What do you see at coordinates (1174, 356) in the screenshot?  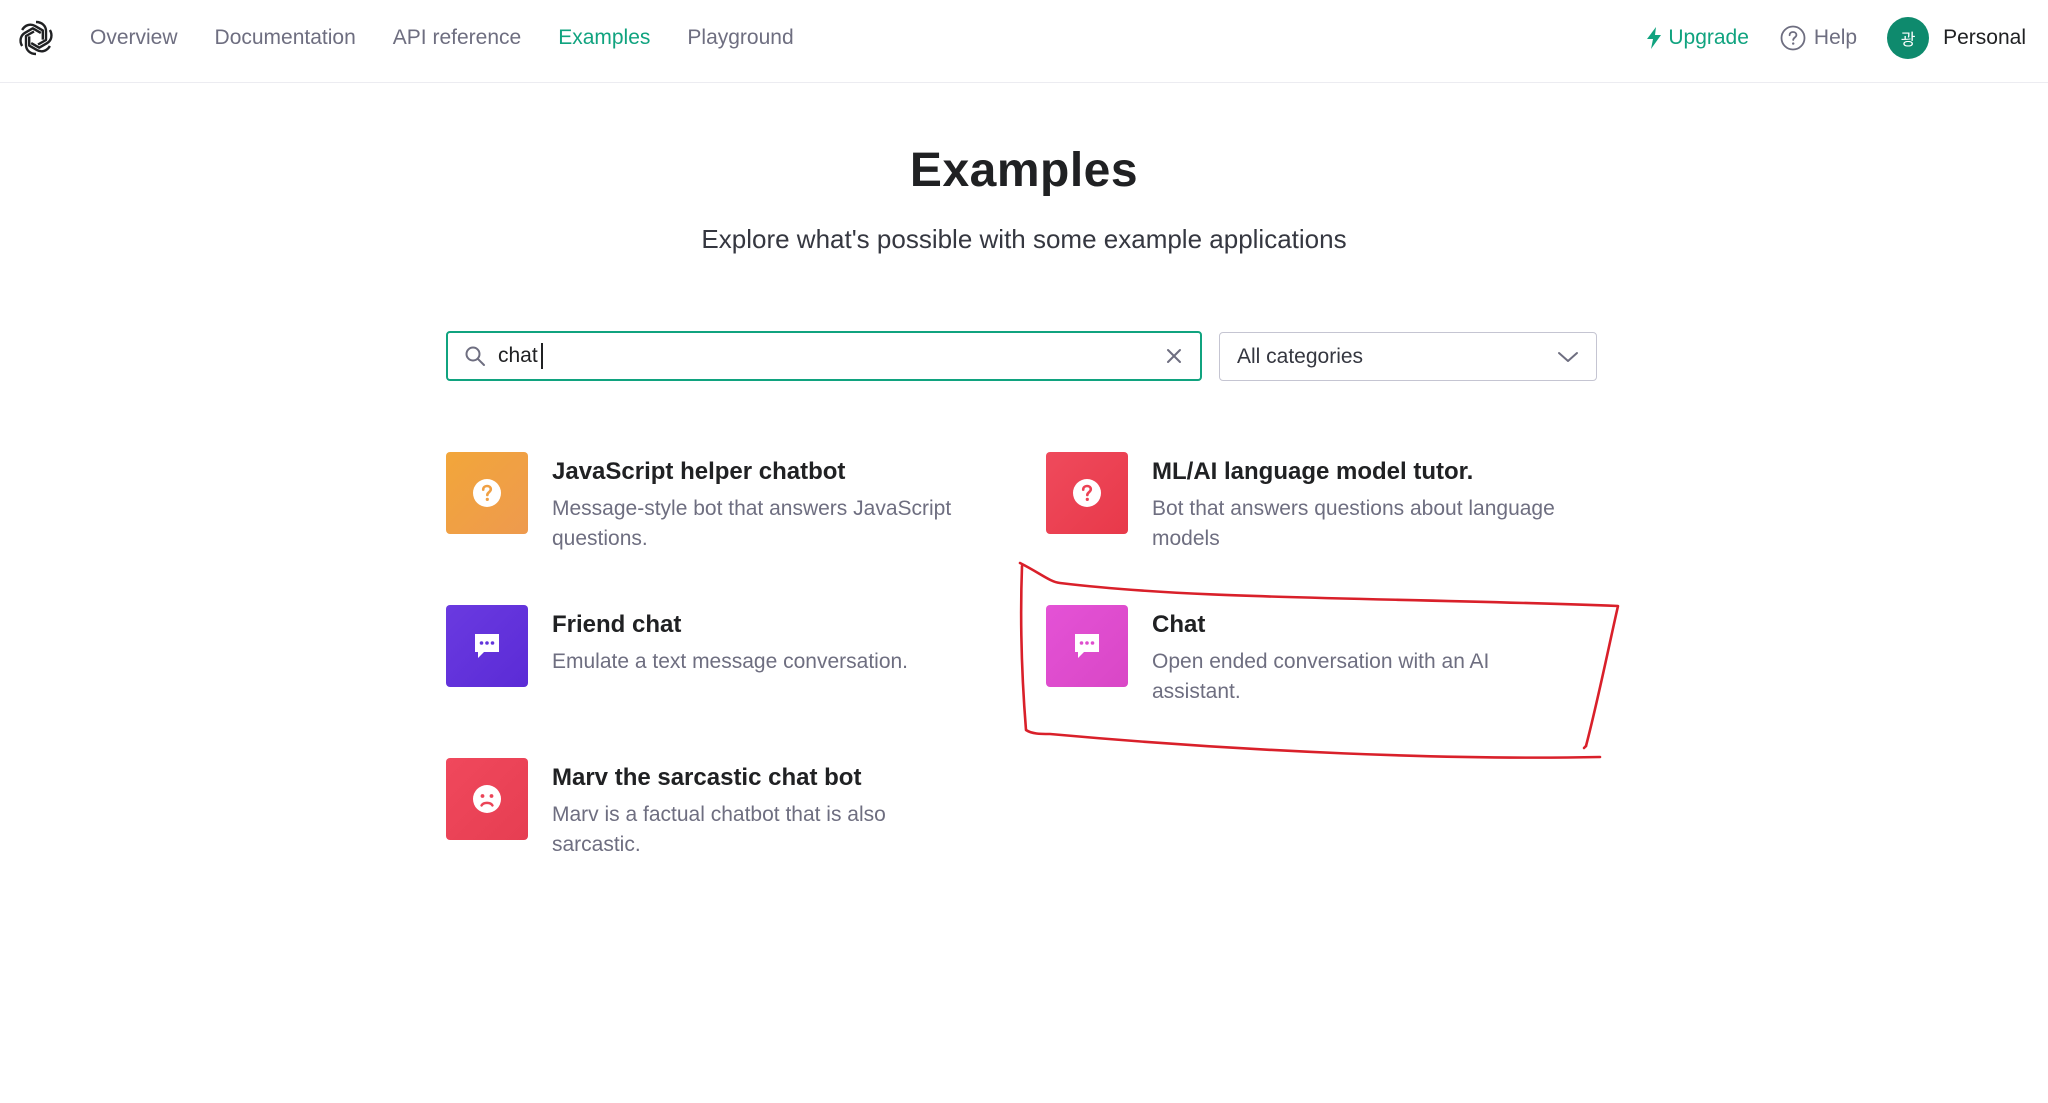 I see `clear-search-icon` at bounding box center [1174, 356].